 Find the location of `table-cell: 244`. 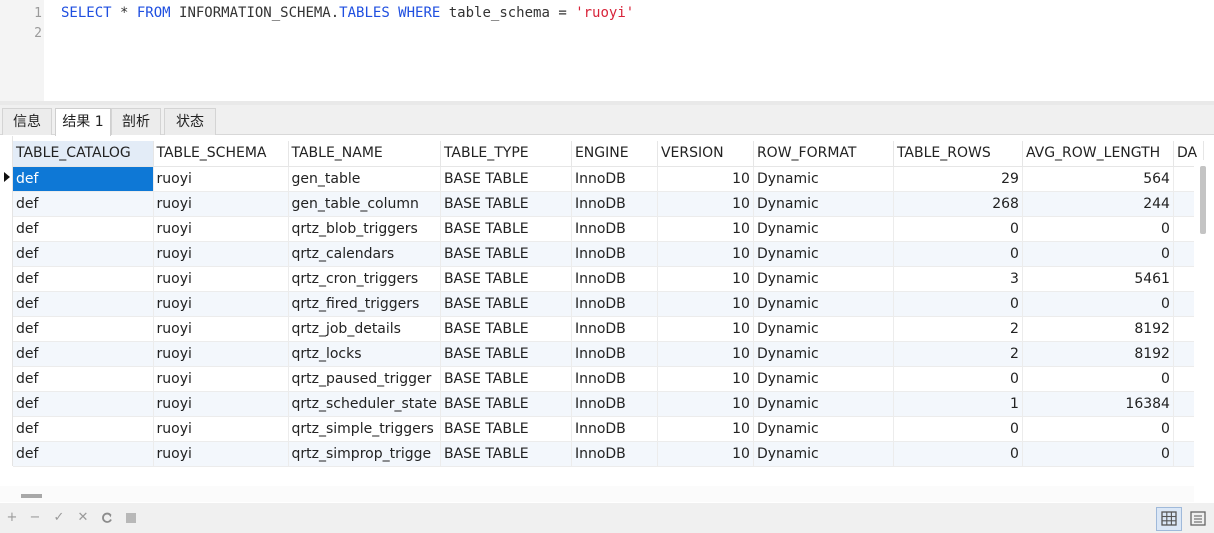

table-cell: 244 is located at coordinates (1098, 204).